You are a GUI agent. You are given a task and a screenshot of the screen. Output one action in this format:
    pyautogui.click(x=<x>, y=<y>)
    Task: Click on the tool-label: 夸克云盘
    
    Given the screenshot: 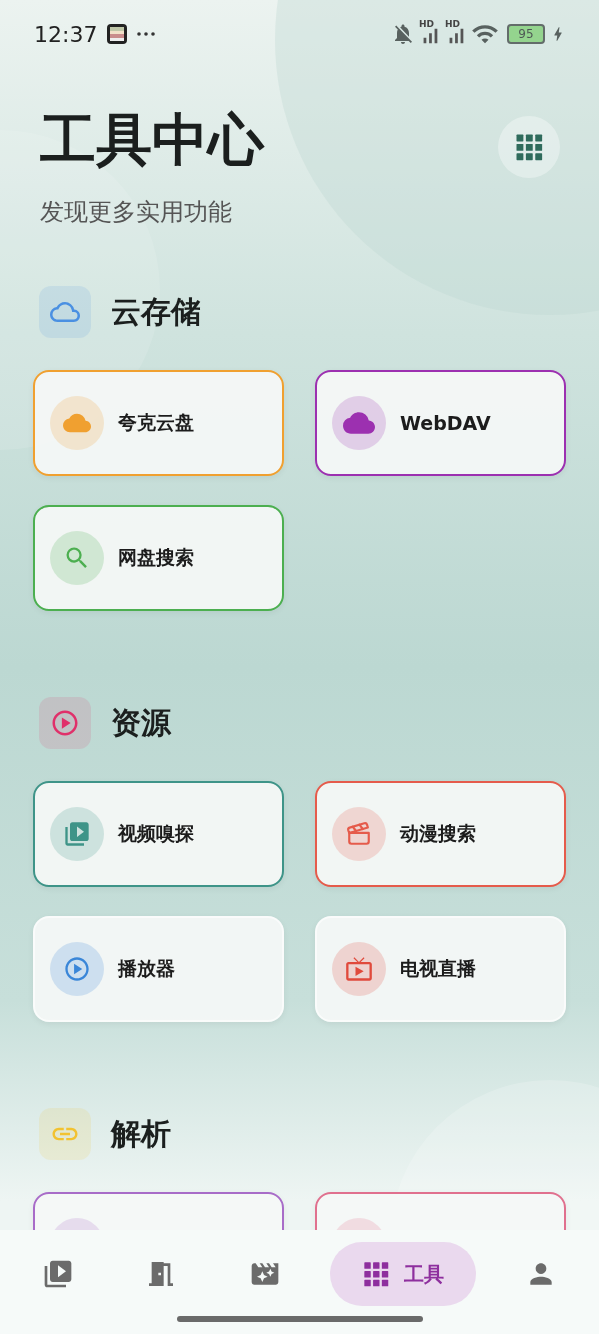 What is the action you would take?
    pyautogui.click(x=156, y=422)
    